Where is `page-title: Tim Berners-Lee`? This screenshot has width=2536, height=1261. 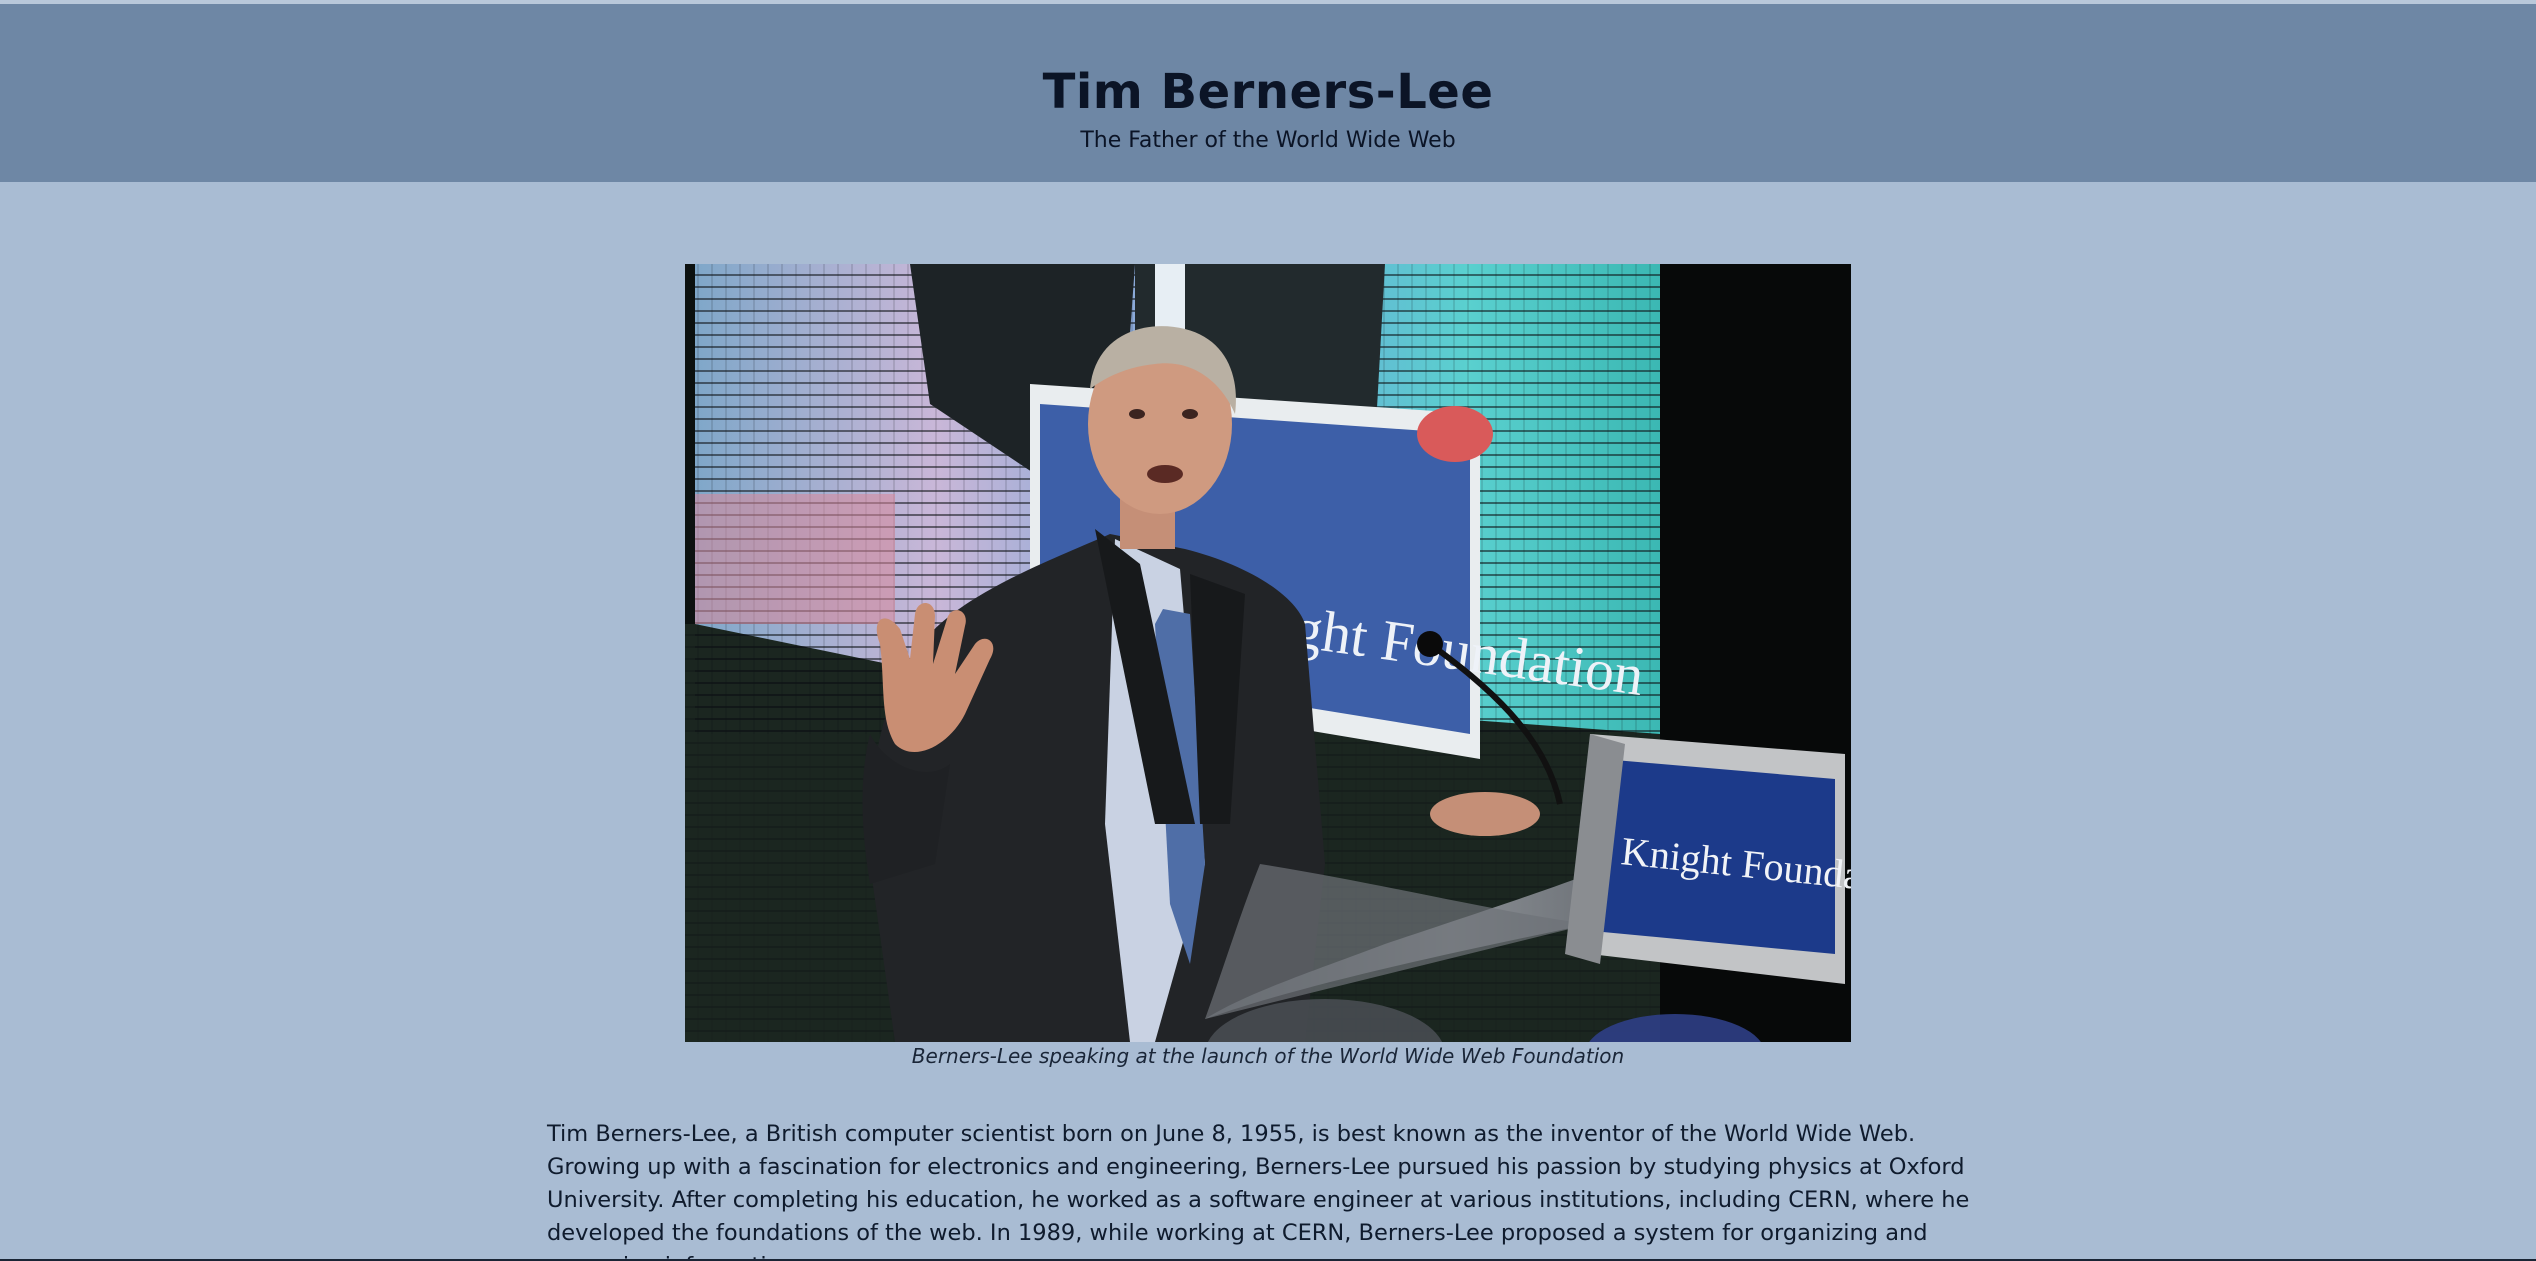 page-title: Tim Berners-Lee is located at coordinates (1268, 92).